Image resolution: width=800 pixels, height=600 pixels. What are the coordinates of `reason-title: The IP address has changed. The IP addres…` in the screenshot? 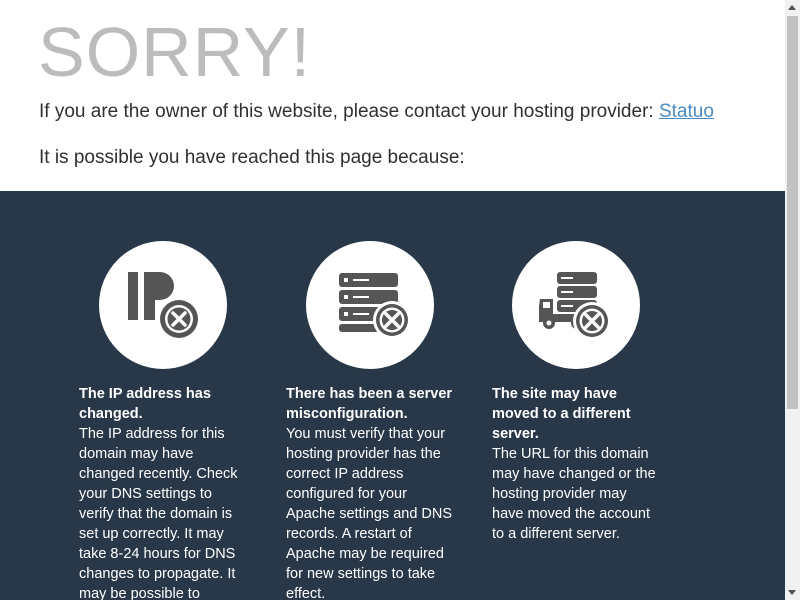 It's located at (163, 492).